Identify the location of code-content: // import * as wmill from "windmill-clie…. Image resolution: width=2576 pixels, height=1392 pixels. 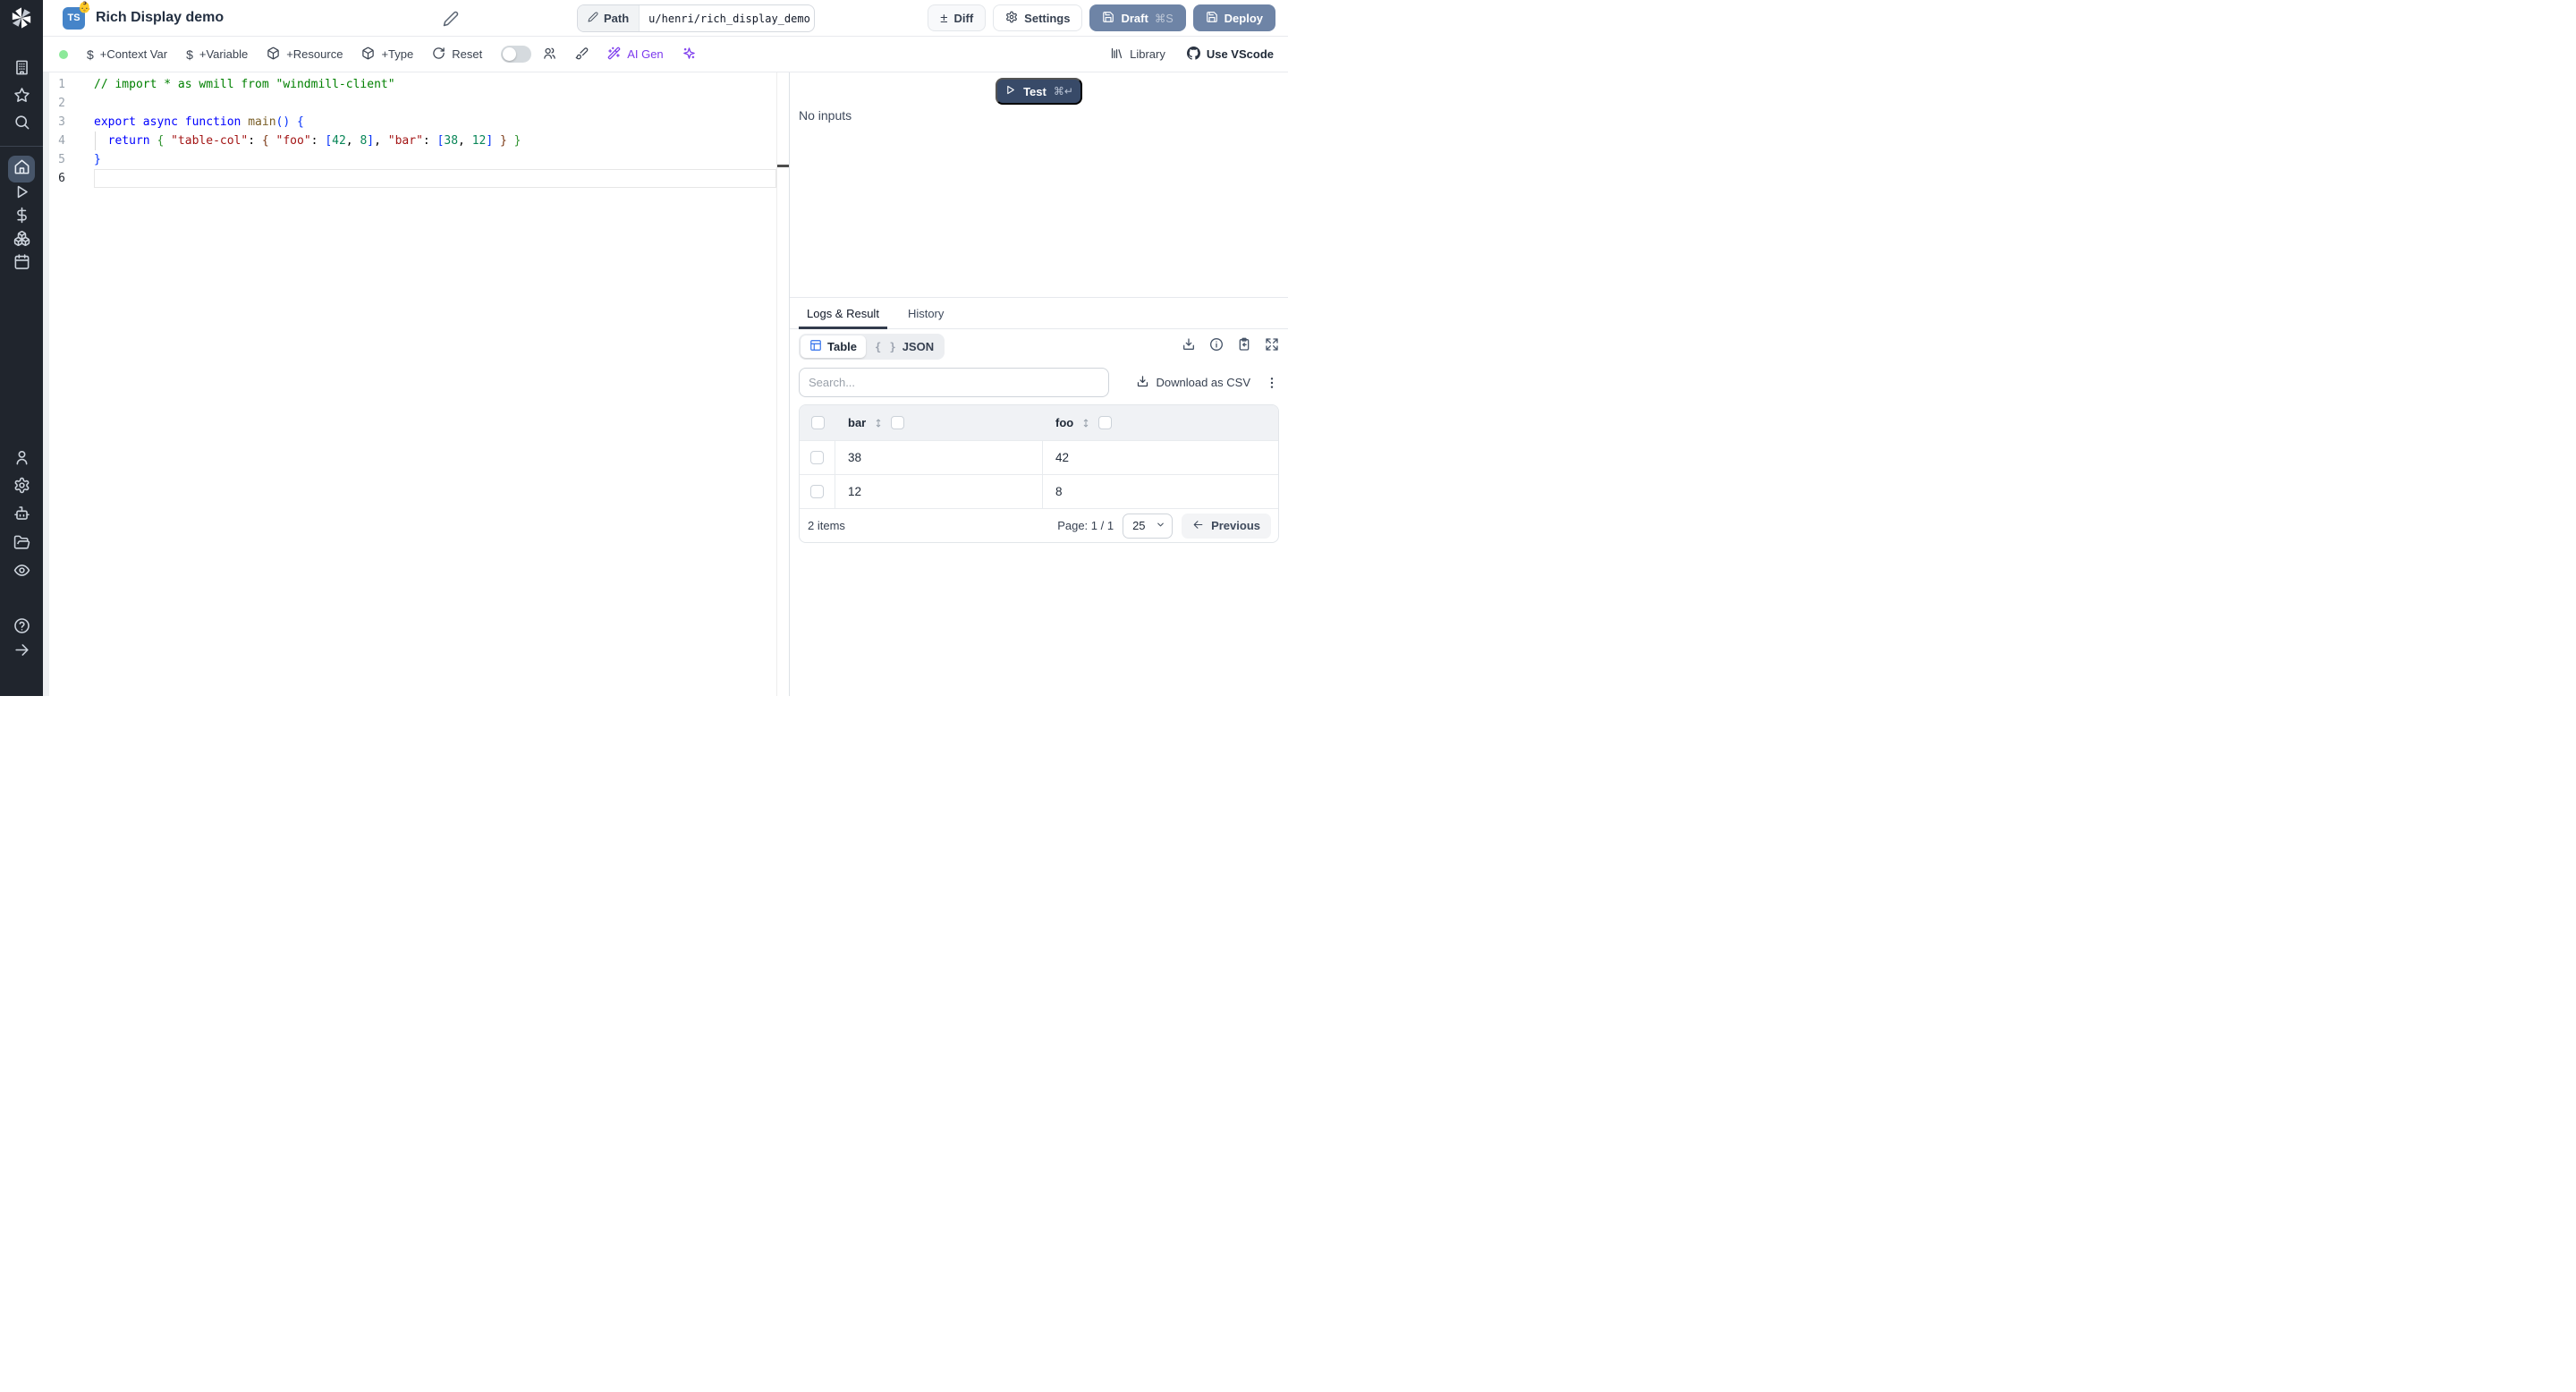
(435, 131).